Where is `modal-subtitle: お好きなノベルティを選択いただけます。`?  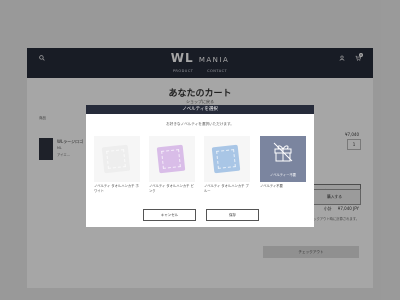 modal-subtitle: お好きなノベルティを選択いただけます。 is located at coordinates (200, 124).